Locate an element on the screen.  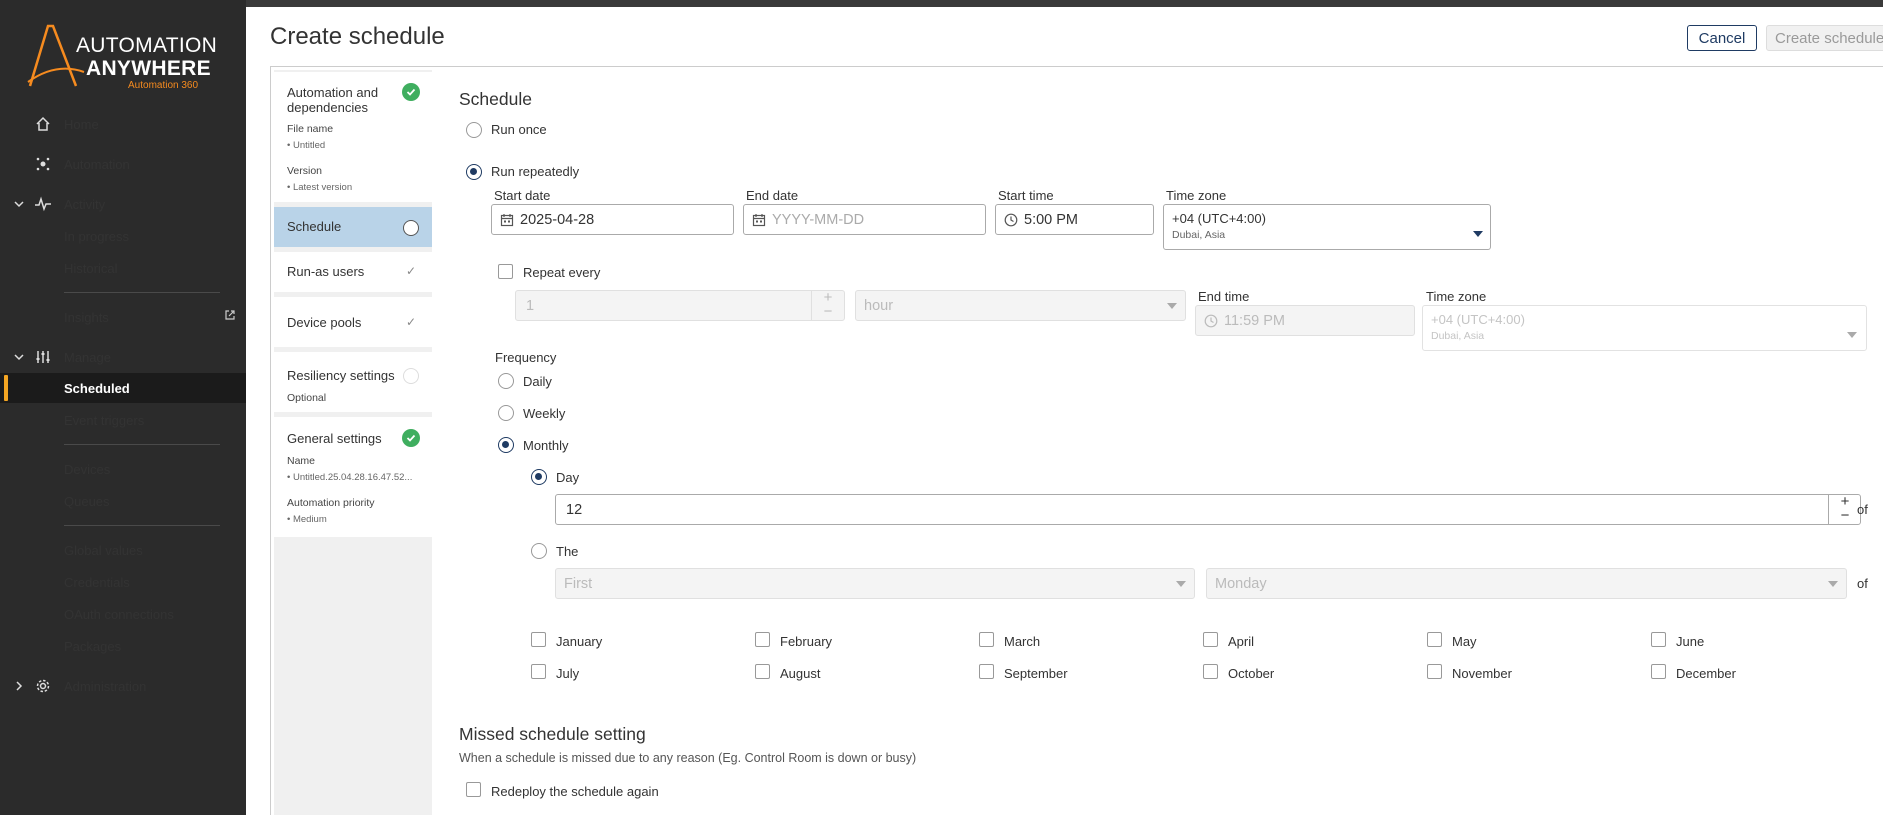
repeat-every-label: Repeat every is located at coordinates (562, 272).